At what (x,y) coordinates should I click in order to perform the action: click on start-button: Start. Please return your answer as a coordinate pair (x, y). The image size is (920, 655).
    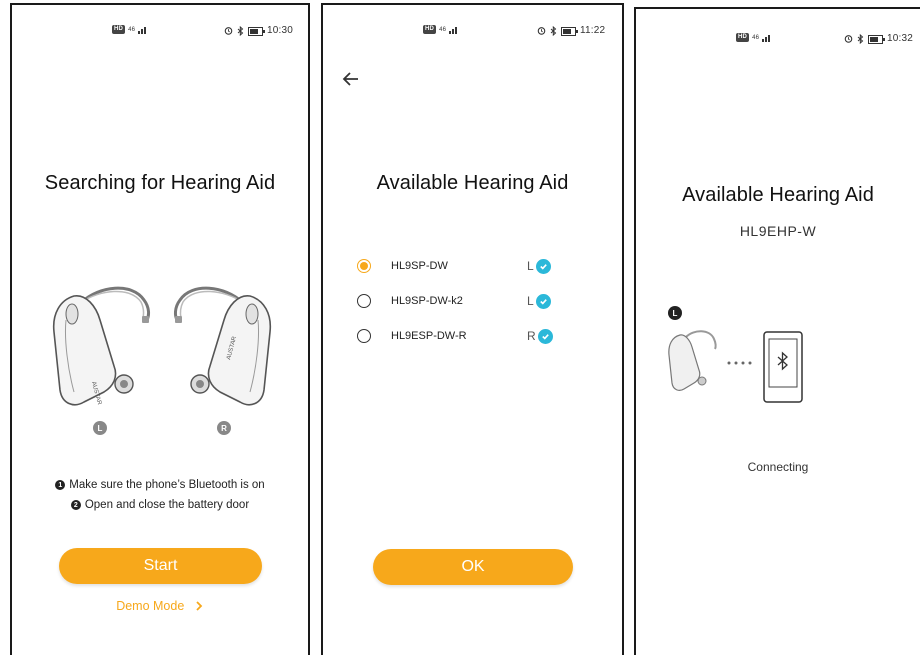
    Looking at the image, I should click on (160, 566).